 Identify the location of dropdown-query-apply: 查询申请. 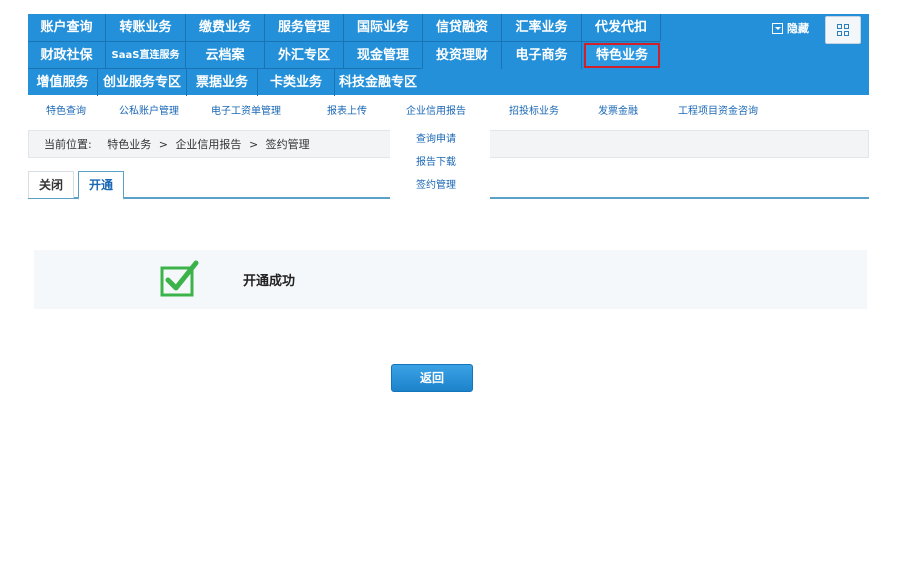
(436, 137).